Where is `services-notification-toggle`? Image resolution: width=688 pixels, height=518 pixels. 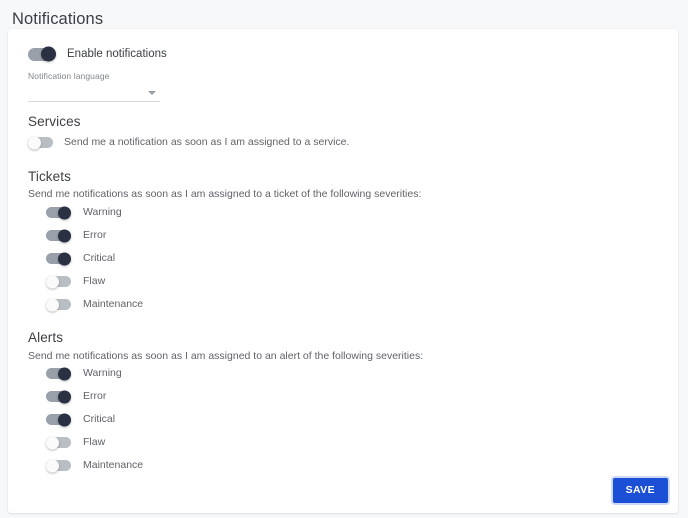
services-notification-toggle is located at coordinates (40, 142).